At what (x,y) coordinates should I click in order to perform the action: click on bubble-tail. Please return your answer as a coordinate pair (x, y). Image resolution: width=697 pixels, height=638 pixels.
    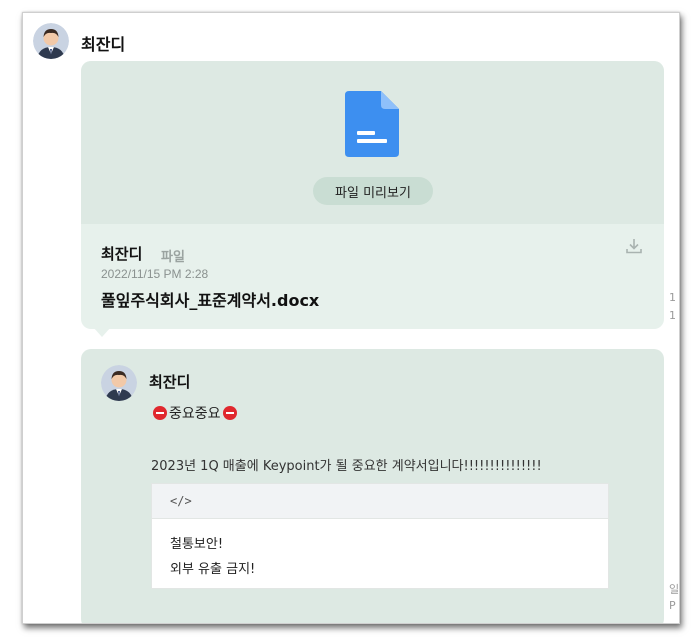
    Looking at the image, I should click on (102, 332).